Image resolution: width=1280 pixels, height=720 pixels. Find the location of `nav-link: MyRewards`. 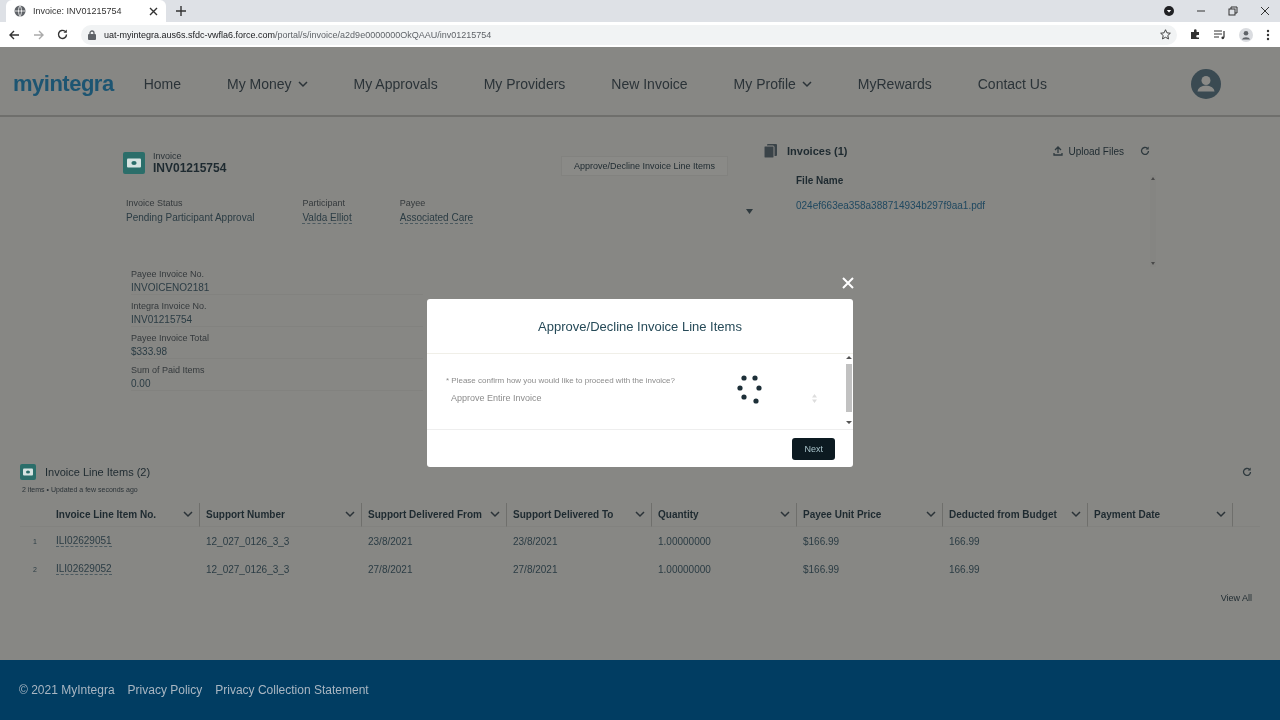

nav-link: MyRewards is located at coordinates (894, 84).